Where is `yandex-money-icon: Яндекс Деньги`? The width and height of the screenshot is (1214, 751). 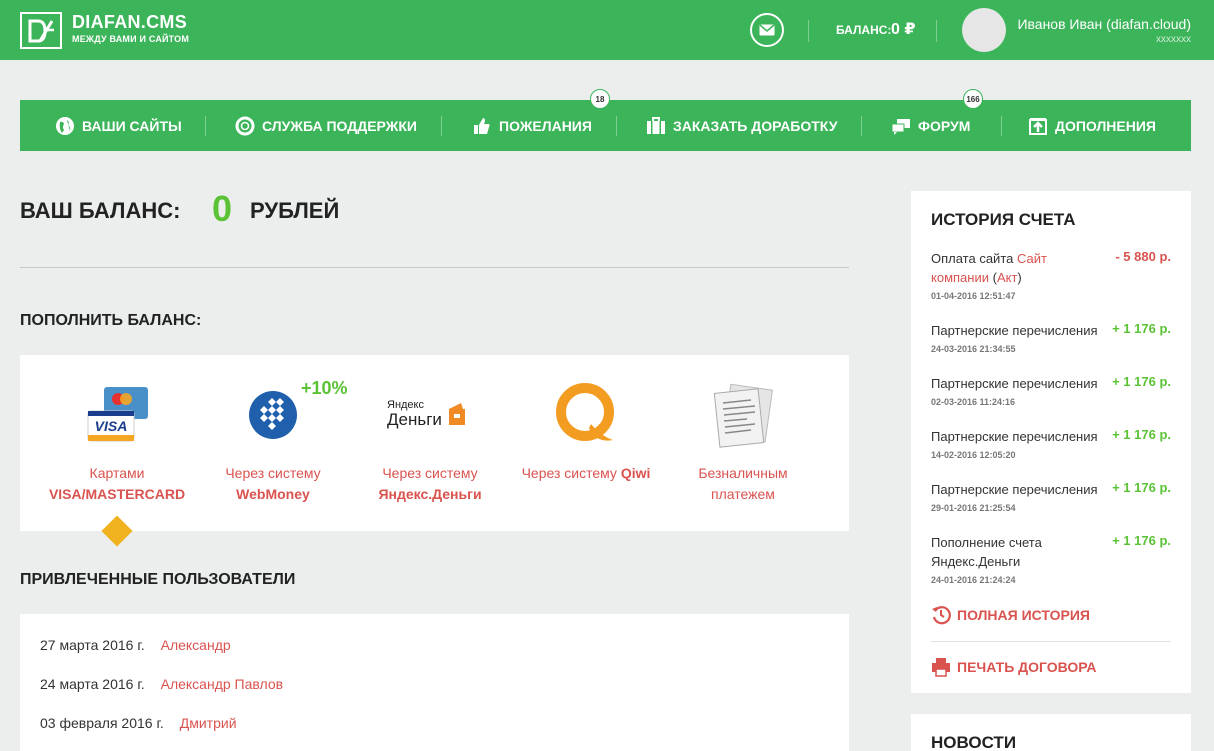 yandex-money-icon: Яндекс Деньги is located at coordinates (430, 415).